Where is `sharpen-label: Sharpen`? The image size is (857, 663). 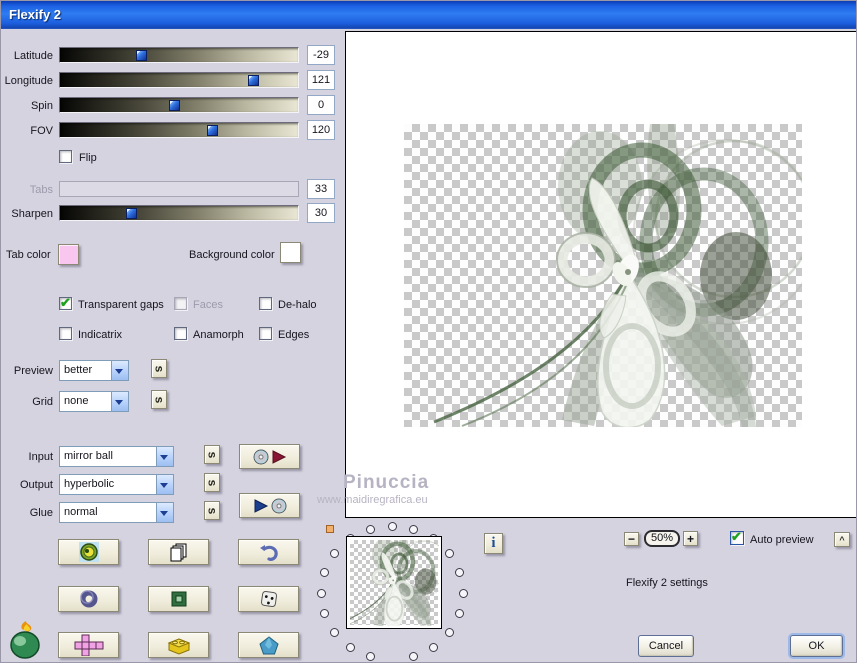
sharpen-label: Sharpen is located at coordinates (32, 214).